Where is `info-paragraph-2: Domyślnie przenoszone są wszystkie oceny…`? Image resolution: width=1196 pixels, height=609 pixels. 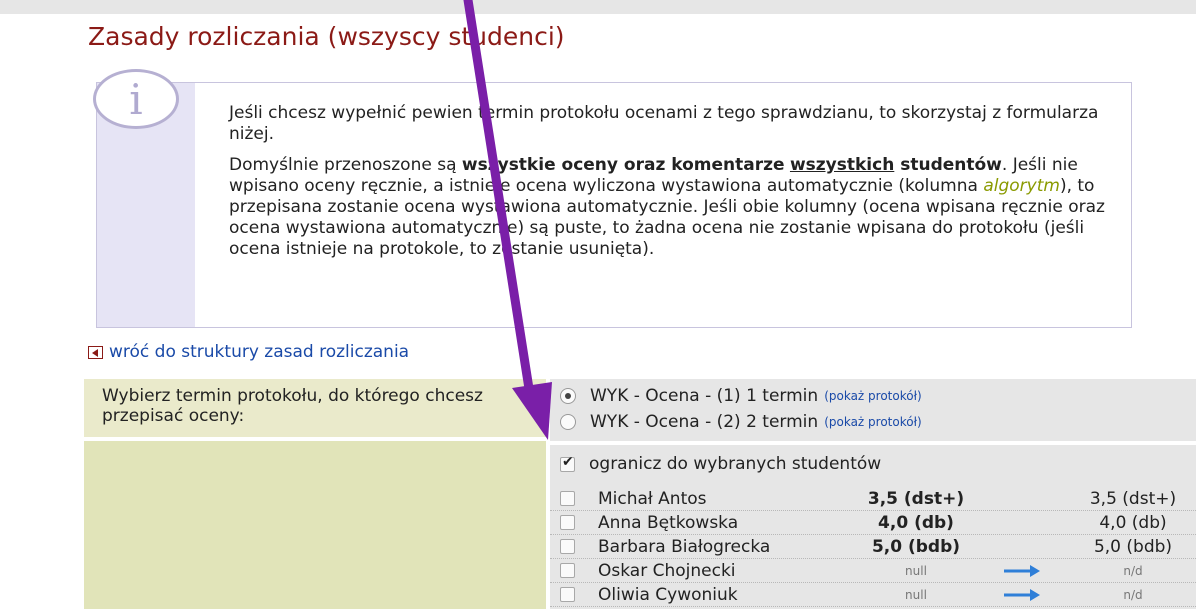
info-paragraph-2: Domyślnie przenoszone są wszystkie oceny… is located at coordinates (669, 207).